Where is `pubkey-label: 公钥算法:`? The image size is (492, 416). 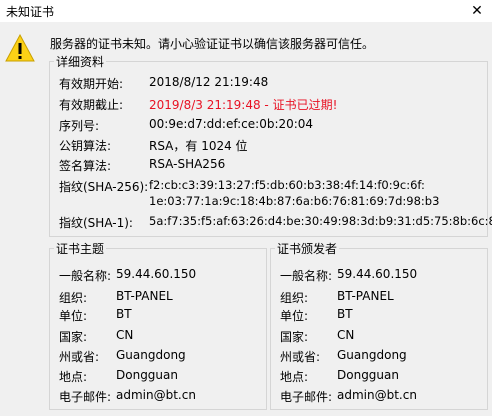
pubkey-label: 公钥算法: is located at coordinates (85, 146).